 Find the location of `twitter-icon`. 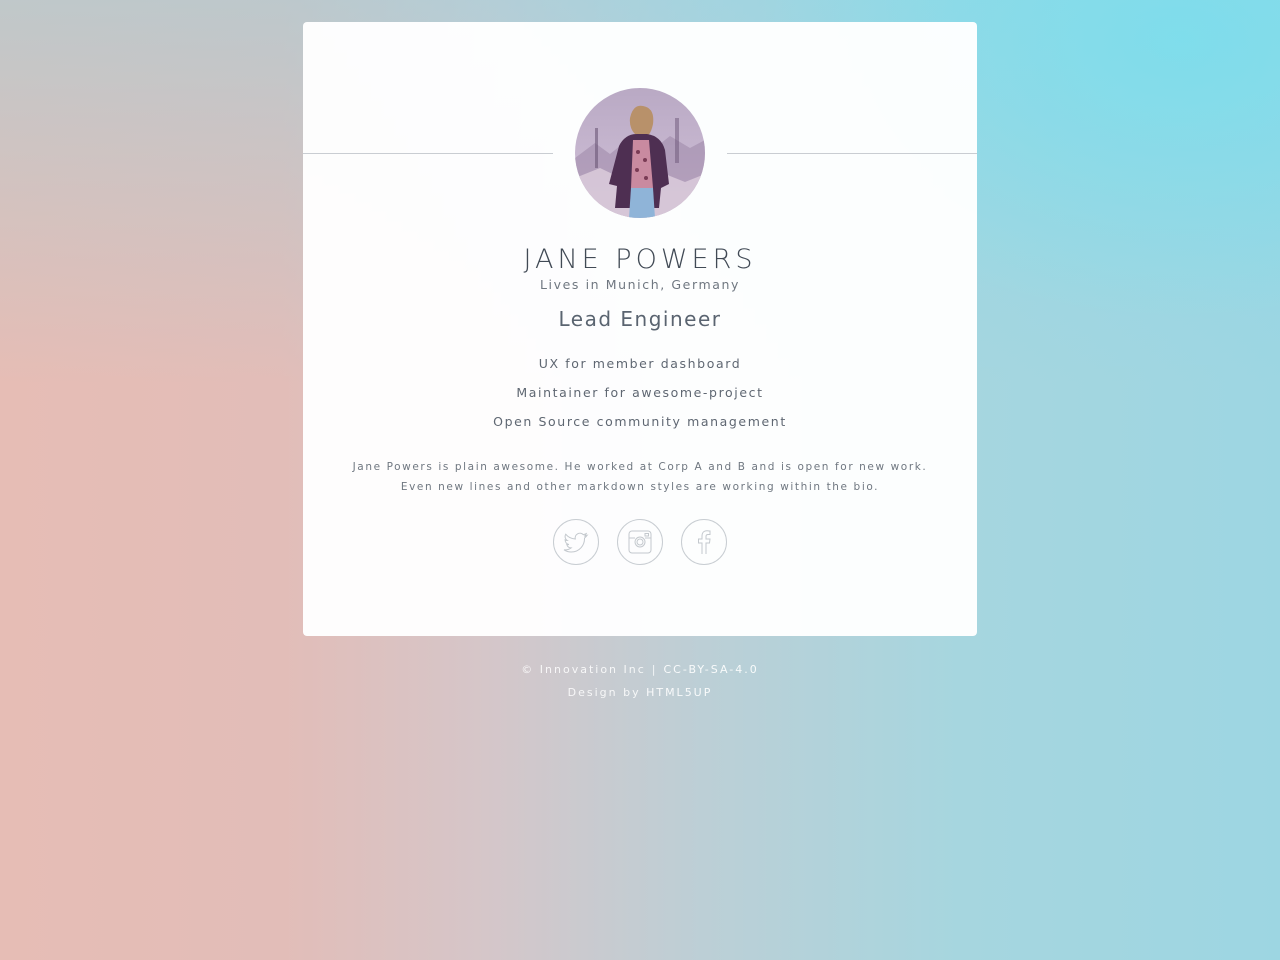

twitter-icon is located at coordinates (576, 542).